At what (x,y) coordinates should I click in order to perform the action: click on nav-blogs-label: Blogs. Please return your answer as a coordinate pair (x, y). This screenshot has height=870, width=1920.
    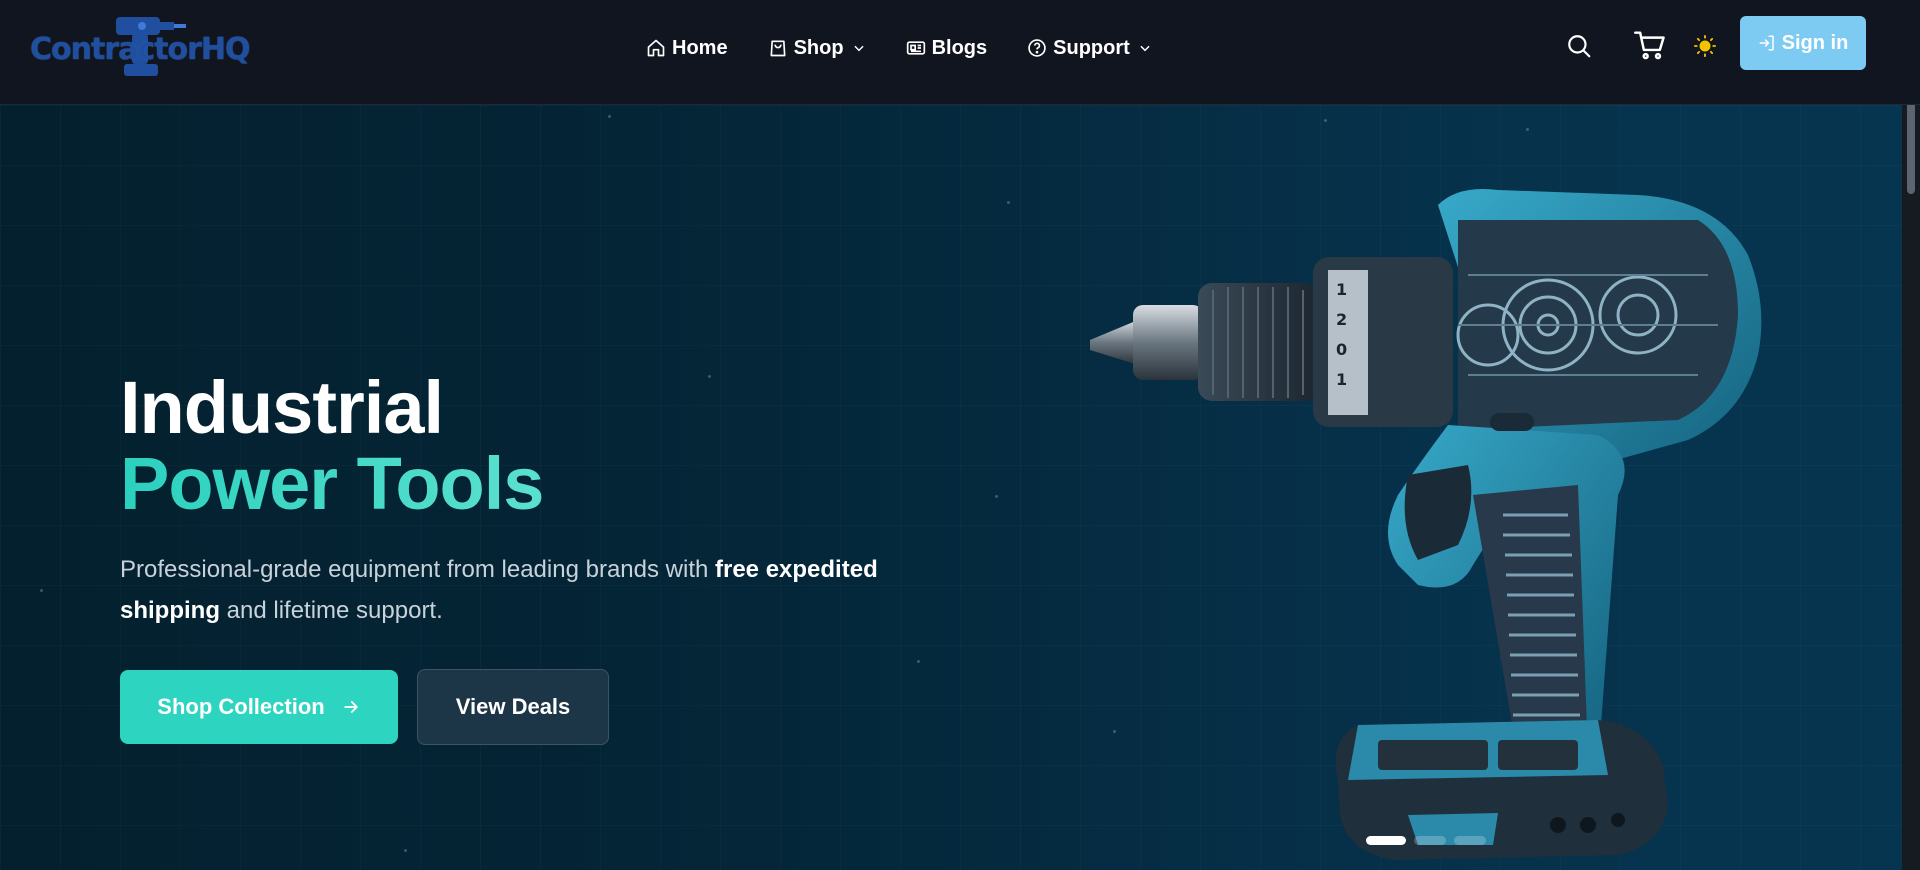
    Looking at the image, I should click on (959, 47).